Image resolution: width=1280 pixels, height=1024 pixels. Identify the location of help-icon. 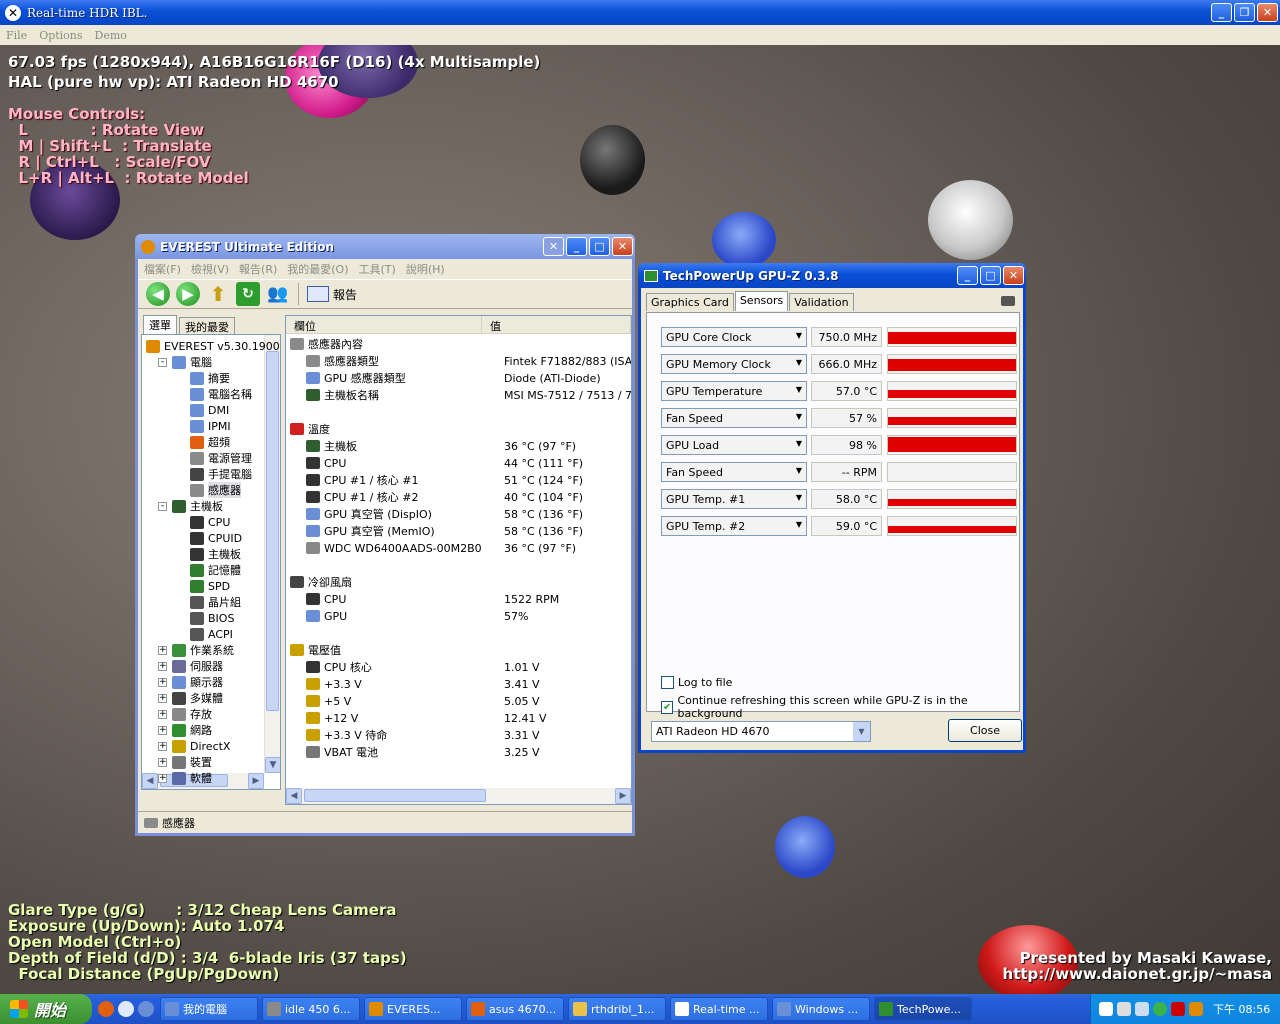
(1124, 1009).